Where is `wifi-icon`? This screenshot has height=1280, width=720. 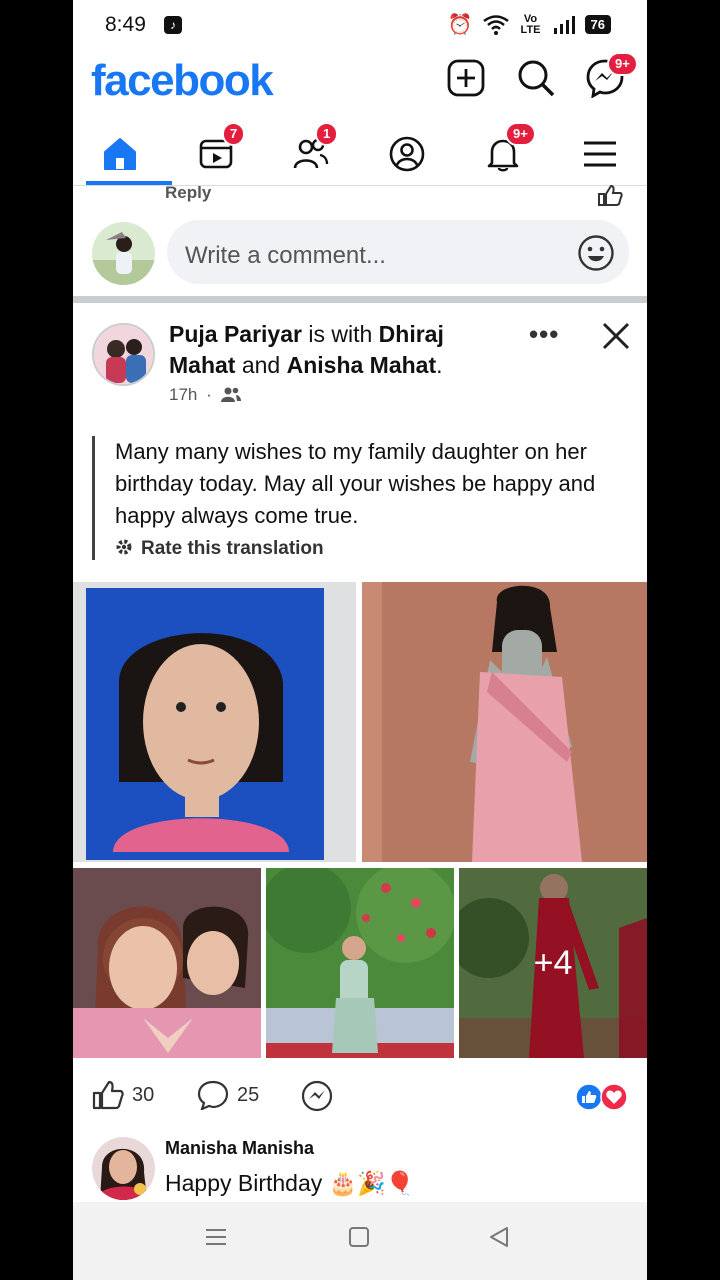
wifi-icon is located at coordinates (495, 24).